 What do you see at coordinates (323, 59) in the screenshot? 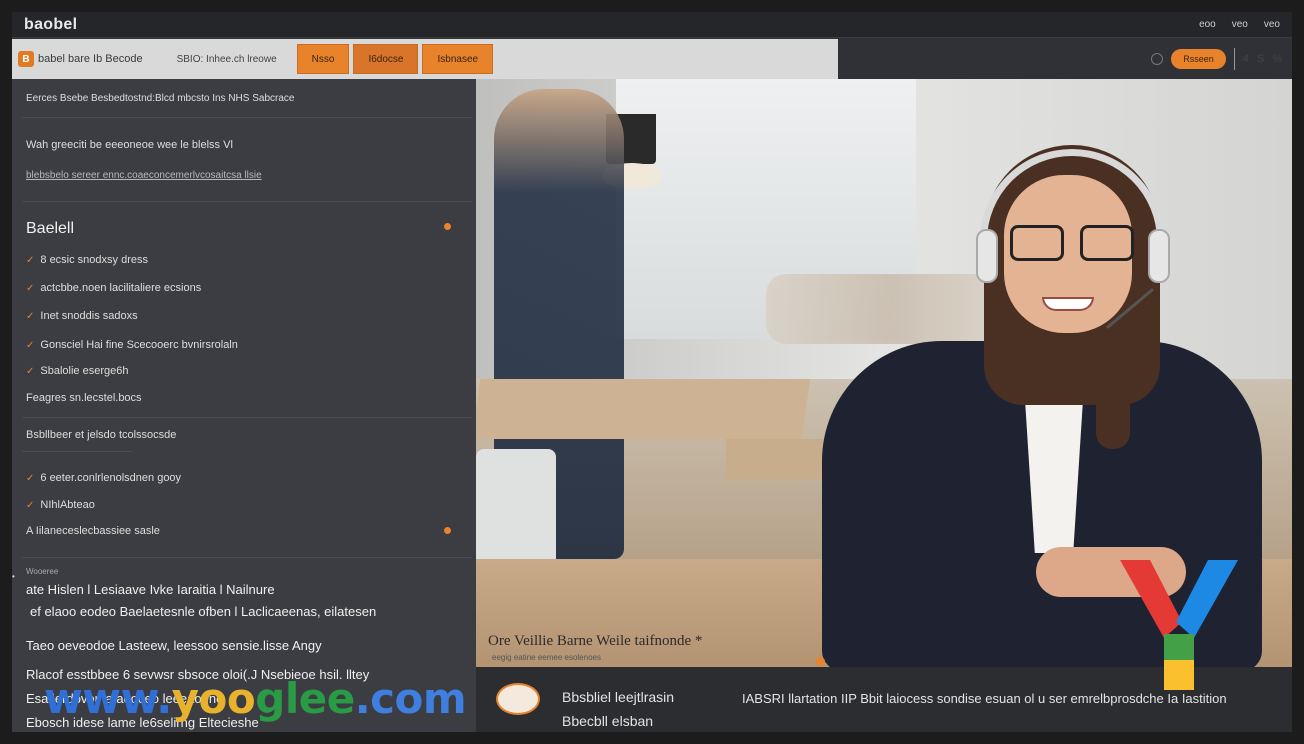
I see `nav-button-1: Nsso` at bounding box center [323, 59].